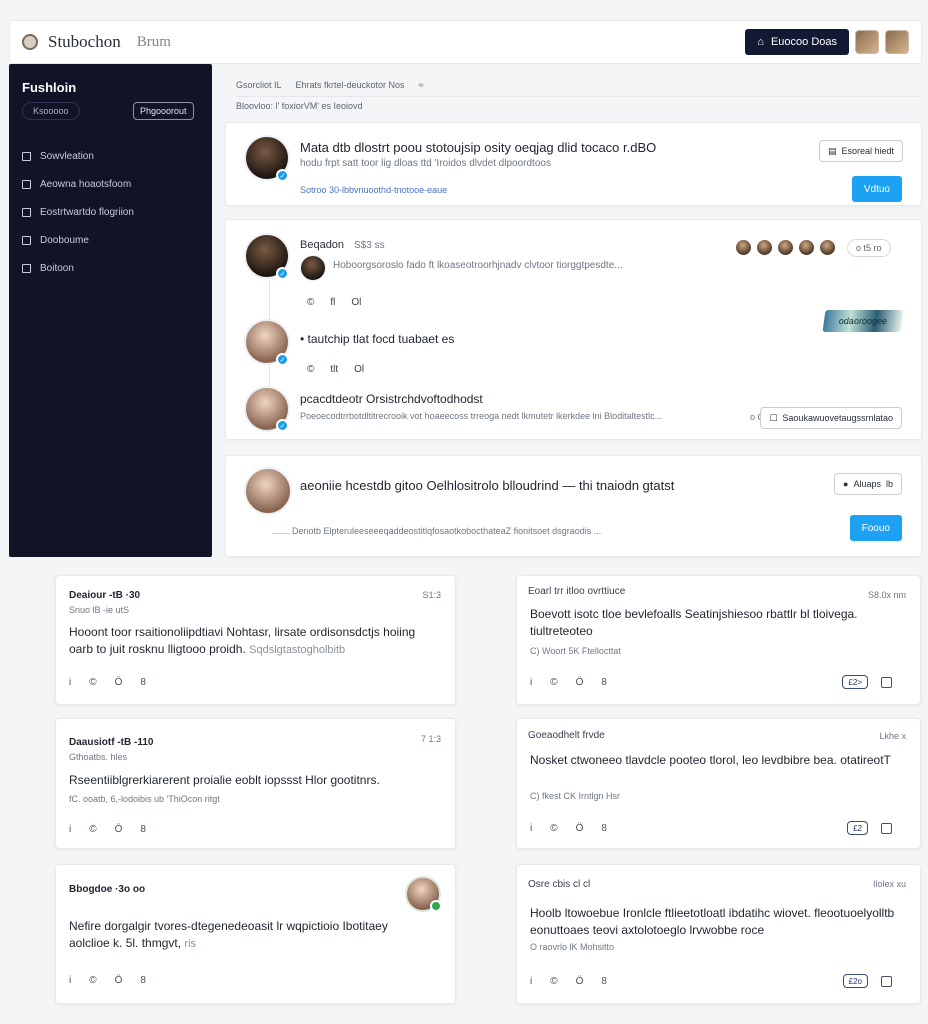 This screenshot has height=1024, width=928. I want to click on filter-button: ● Aluaps lb, so click(868, 484).